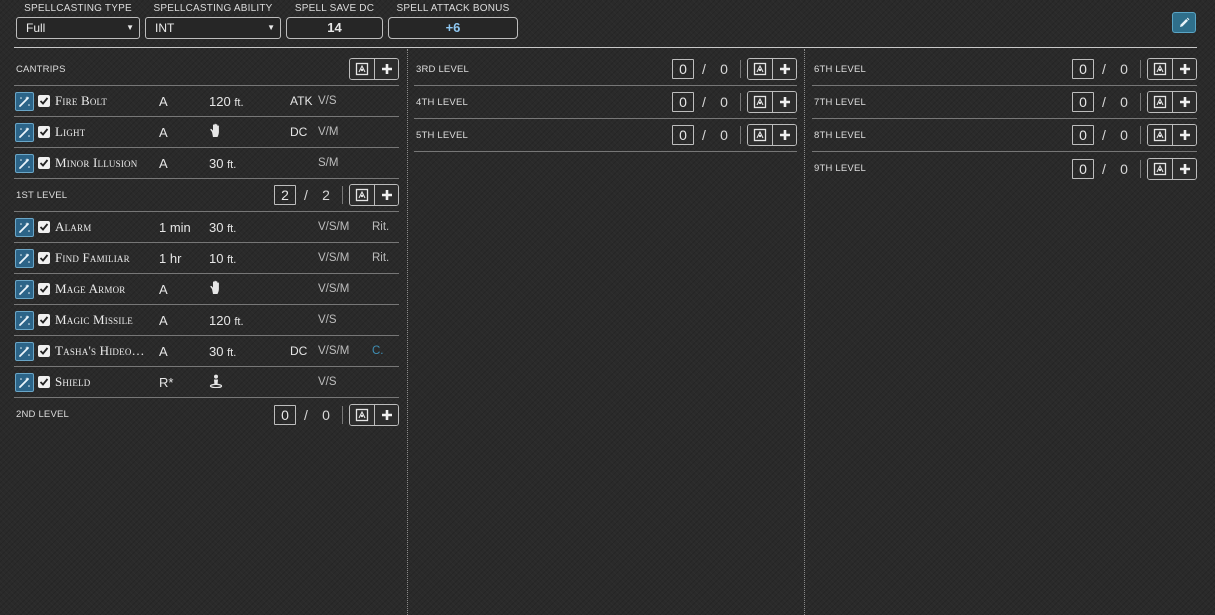 The image size is (1215, 615). I want to click on level-5-slots-current: 0, so click(683, 135).